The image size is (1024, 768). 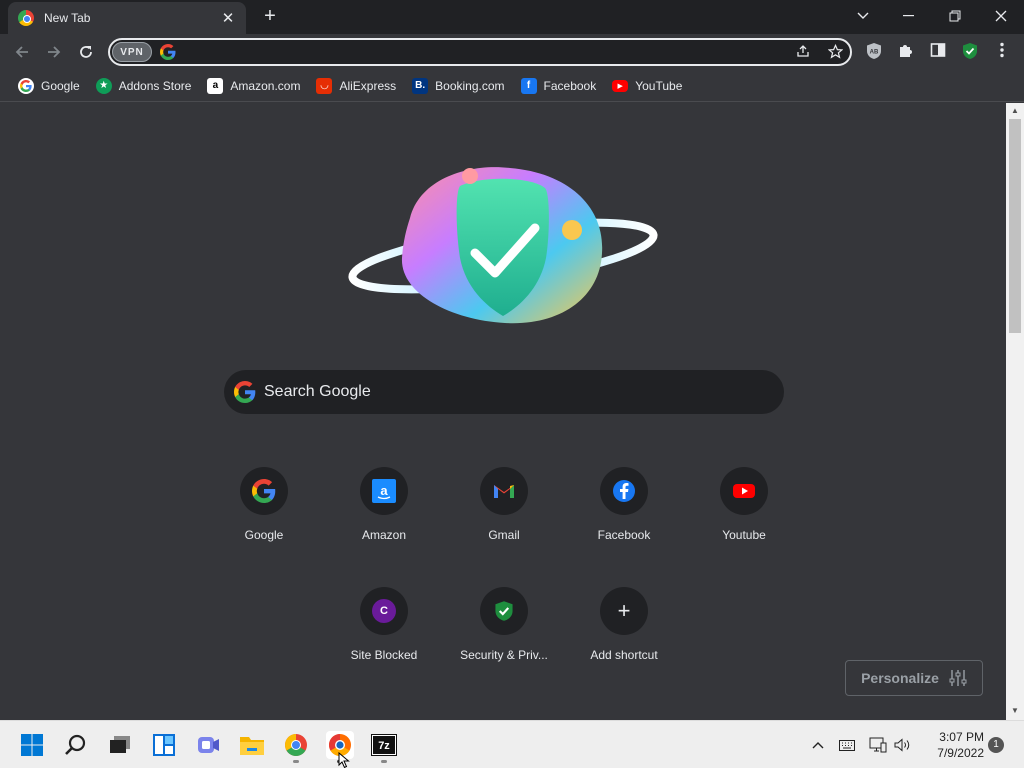 I want to click on side-panel-icon, so click(x=938, y=52).